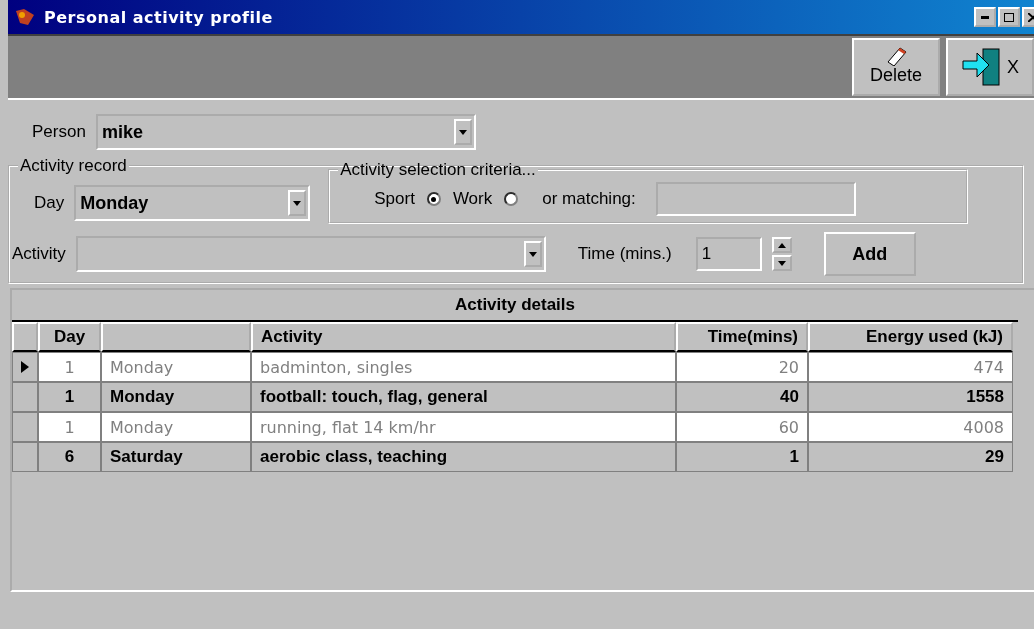 The width and height of the screenshot is (1034, 629). Describe the element at coordinates (49, 203) in the screenshot. I see `day-label: Day` at that location.